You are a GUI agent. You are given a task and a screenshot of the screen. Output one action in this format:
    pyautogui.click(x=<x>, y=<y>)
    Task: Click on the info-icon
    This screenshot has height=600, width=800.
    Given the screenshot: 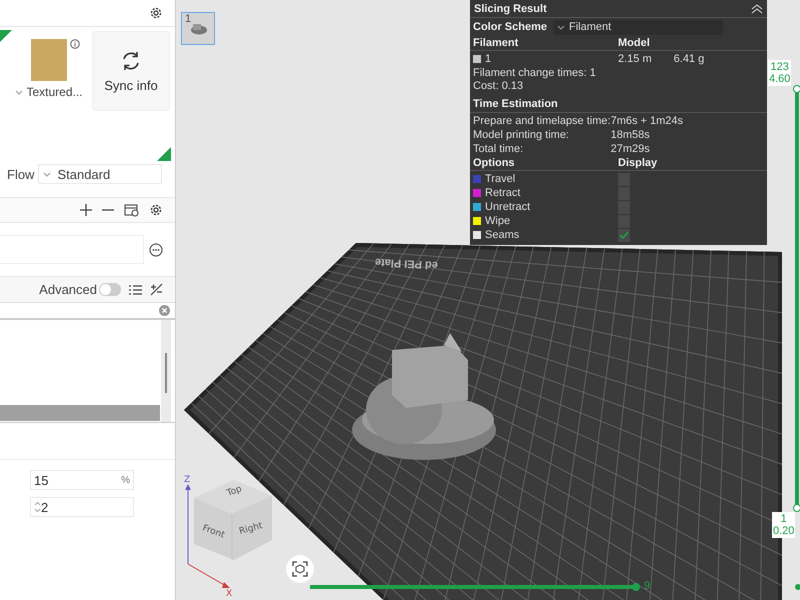 What is the action you would take?
    pyautogui.click(x=75, y=44)
    